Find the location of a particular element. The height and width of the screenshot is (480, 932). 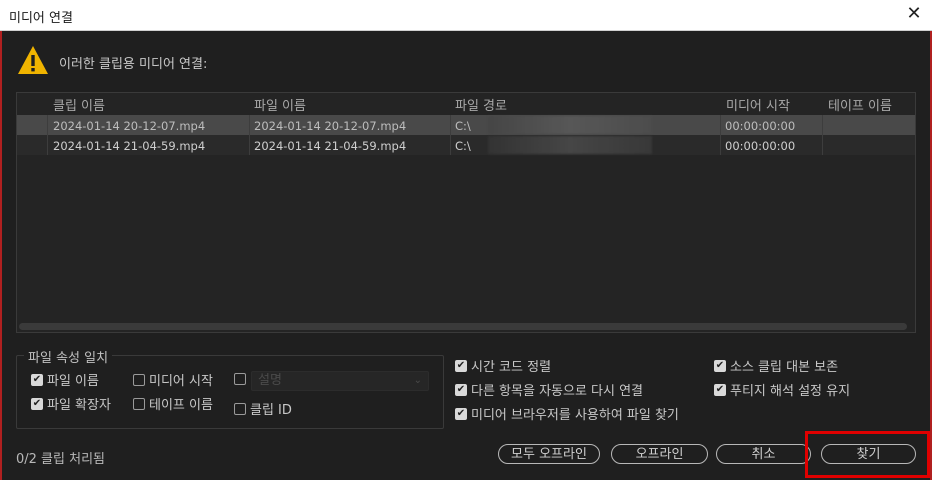

match-file-extension-checkbox: ✔ 파일 확장자 is located at coordinates (71, 403).